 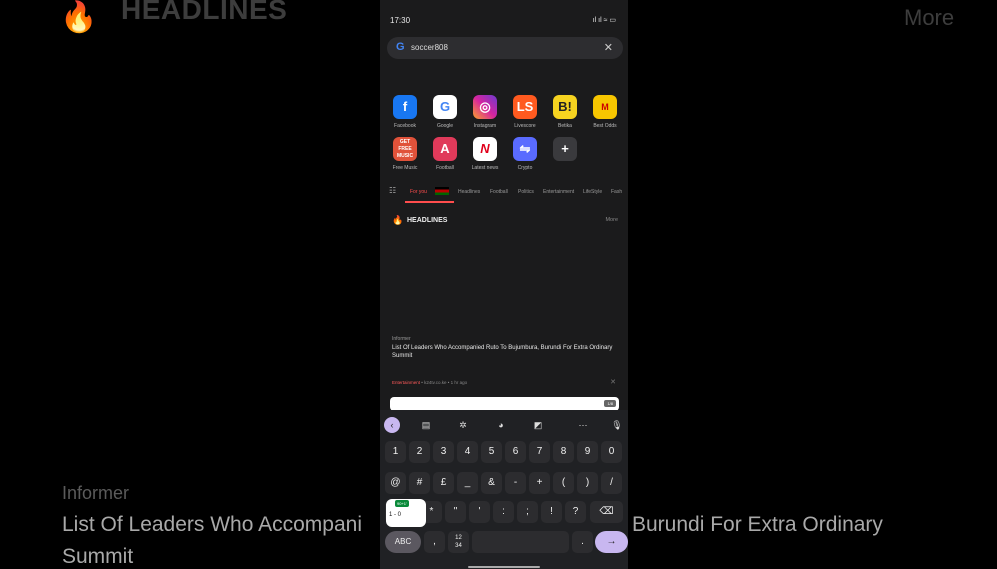 I want to click on tab-politics: Politics, so click(x=526, y=192).